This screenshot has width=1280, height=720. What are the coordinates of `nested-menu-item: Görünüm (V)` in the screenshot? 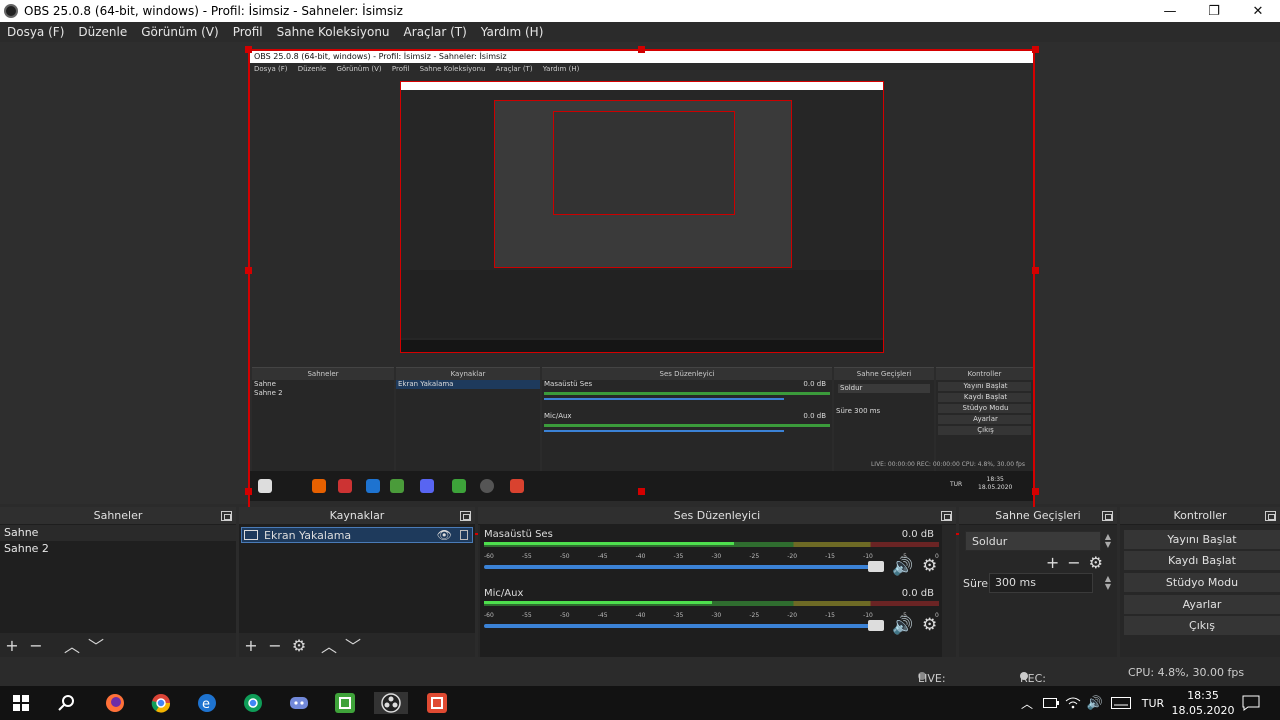 It's located at (359, 69).